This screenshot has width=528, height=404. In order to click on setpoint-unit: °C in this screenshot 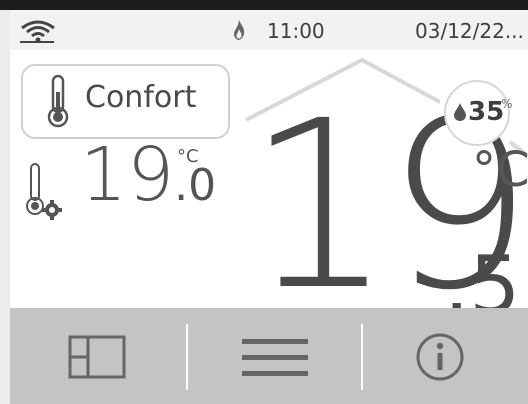, I will do `click(188, 156)`.